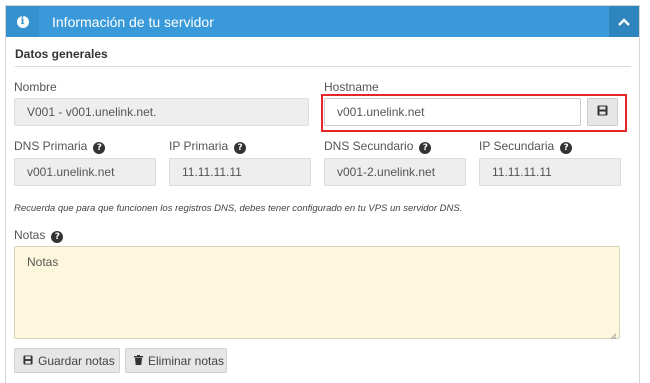 The width and height of the screenshot is (650, 383). What do you see at coordinates (186, 360) in the screenshot?
I see `delete-notes-label: Eliminar notas` at bounding box center [186, 360].